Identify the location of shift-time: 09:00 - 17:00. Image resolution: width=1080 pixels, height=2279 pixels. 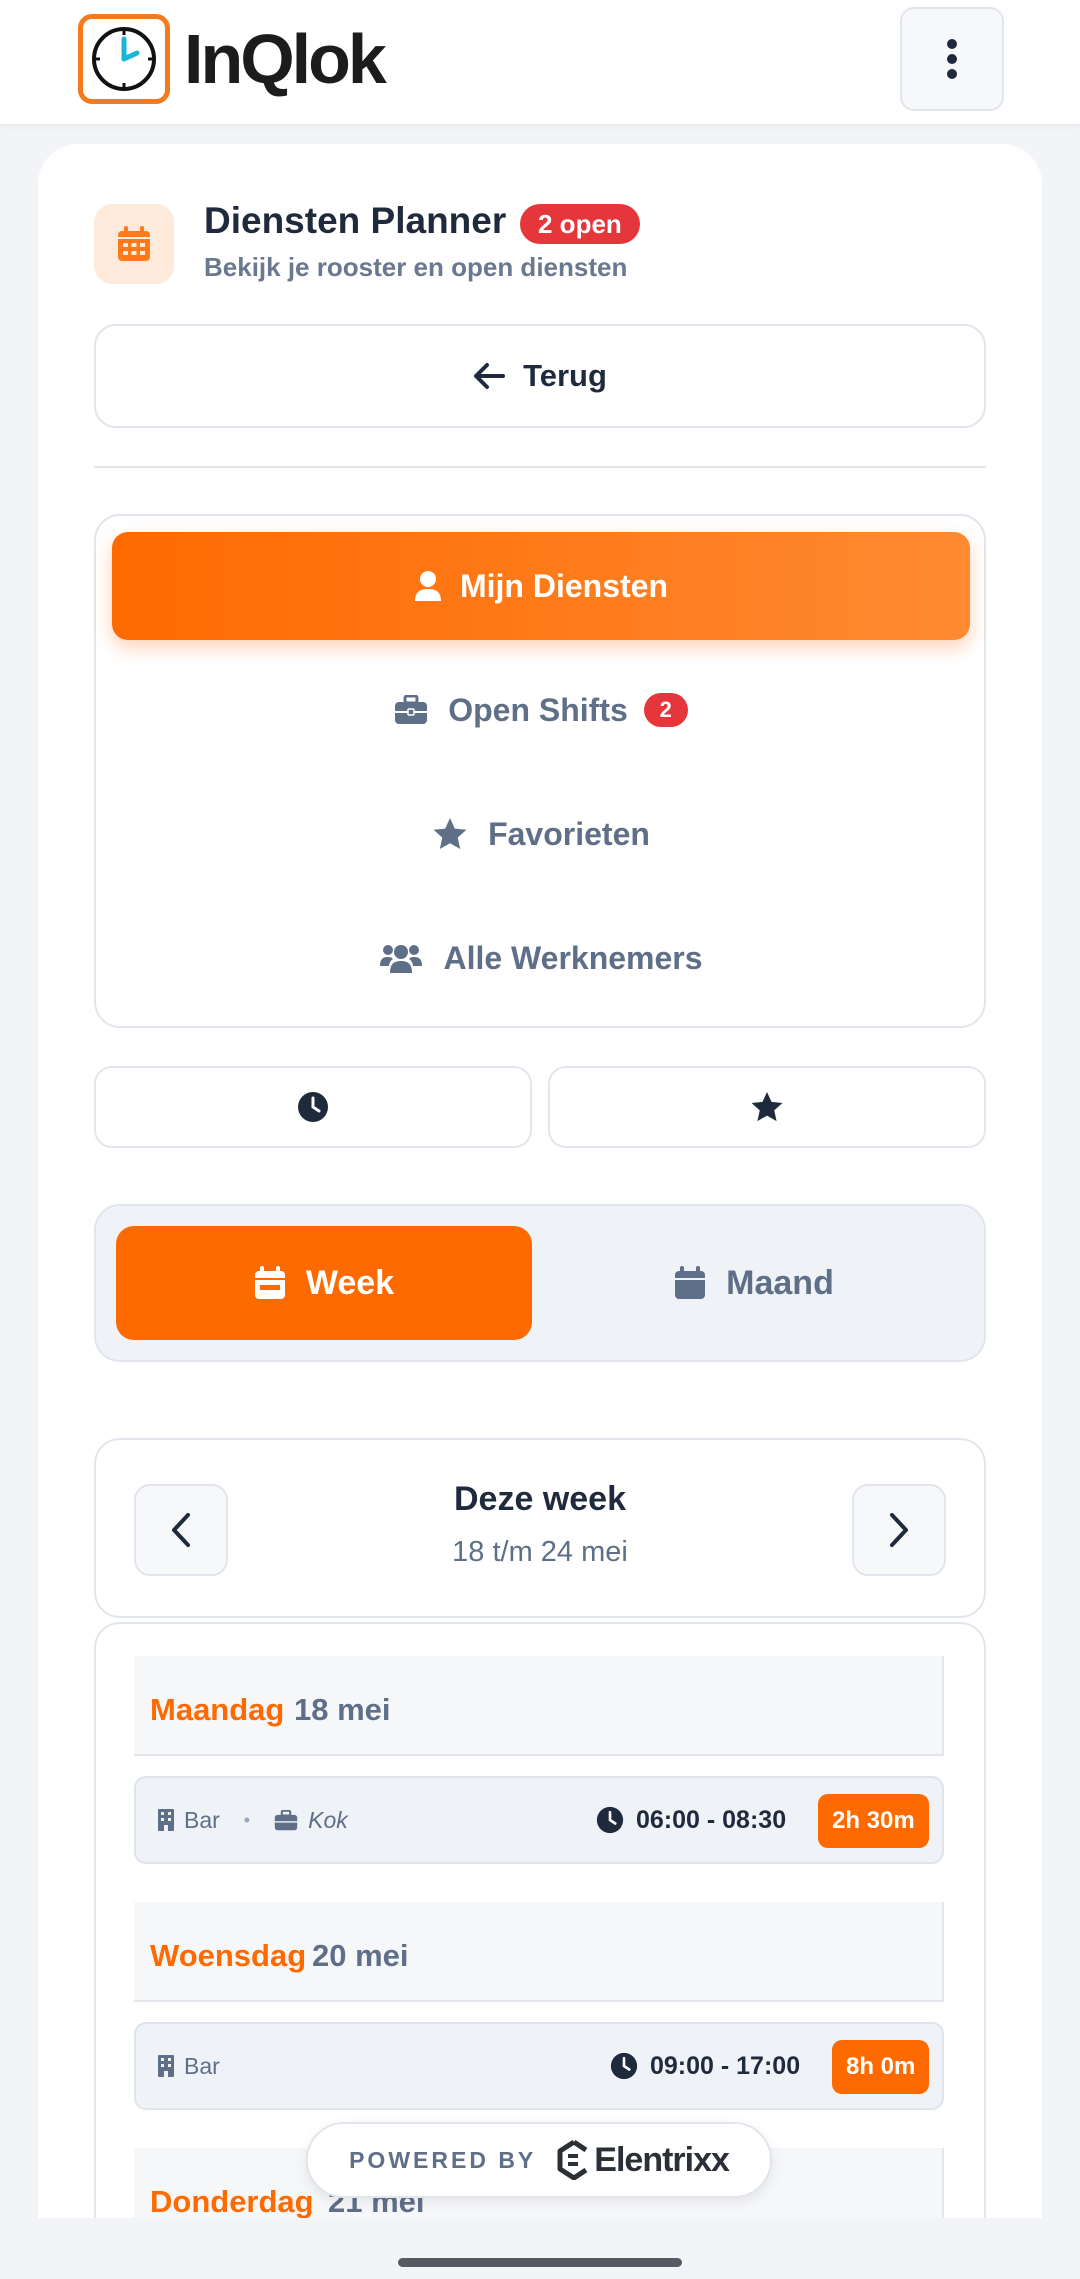
(705, 2066).